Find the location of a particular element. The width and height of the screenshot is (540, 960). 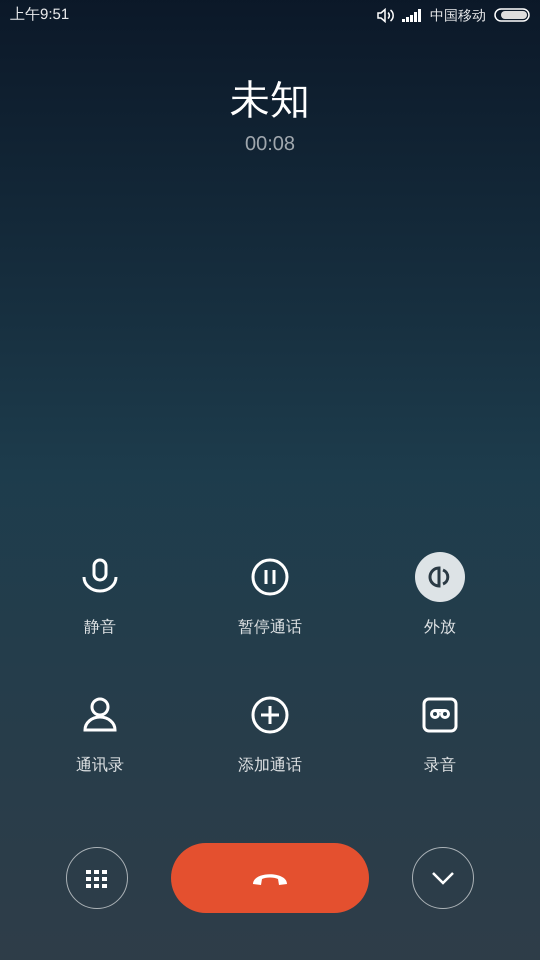

carrier-name: 中国移动 is located at coordinates (458, 15).